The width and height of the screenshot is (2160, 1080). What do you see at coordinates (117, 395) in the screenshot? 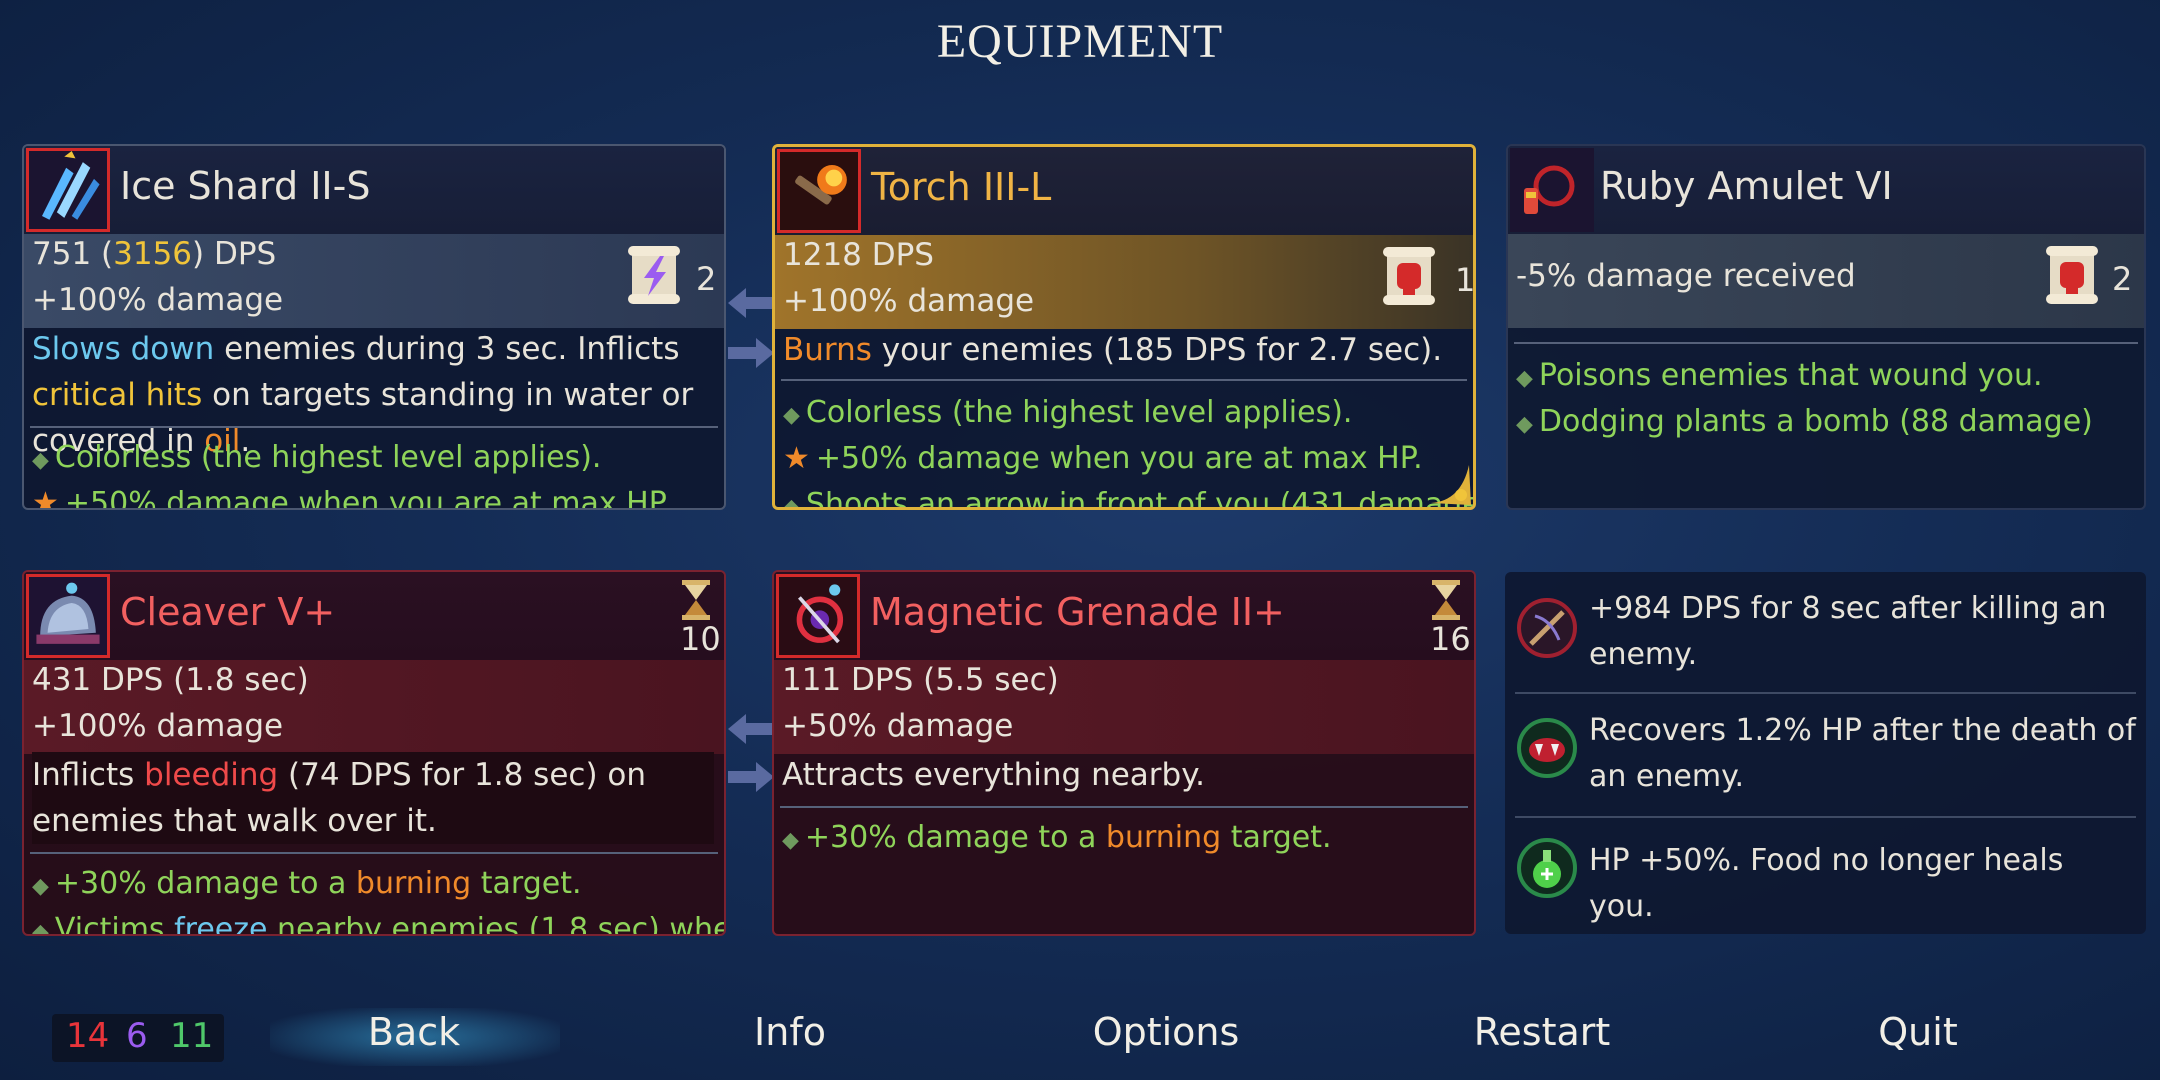
I see `desc-keyword-critical: critical hits` at bounding box center [117, 395].